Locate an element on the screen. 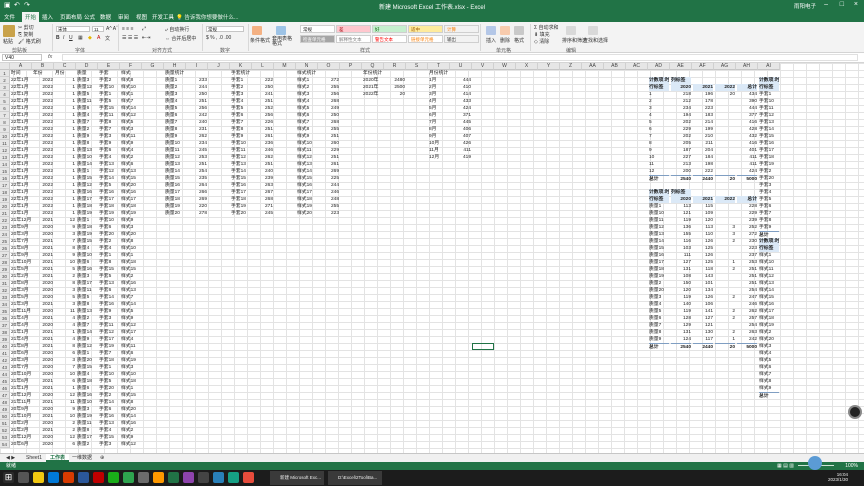 This screenshot has height=486, width=864. data-cell: 质量16 is located at coordinates (87, 192).